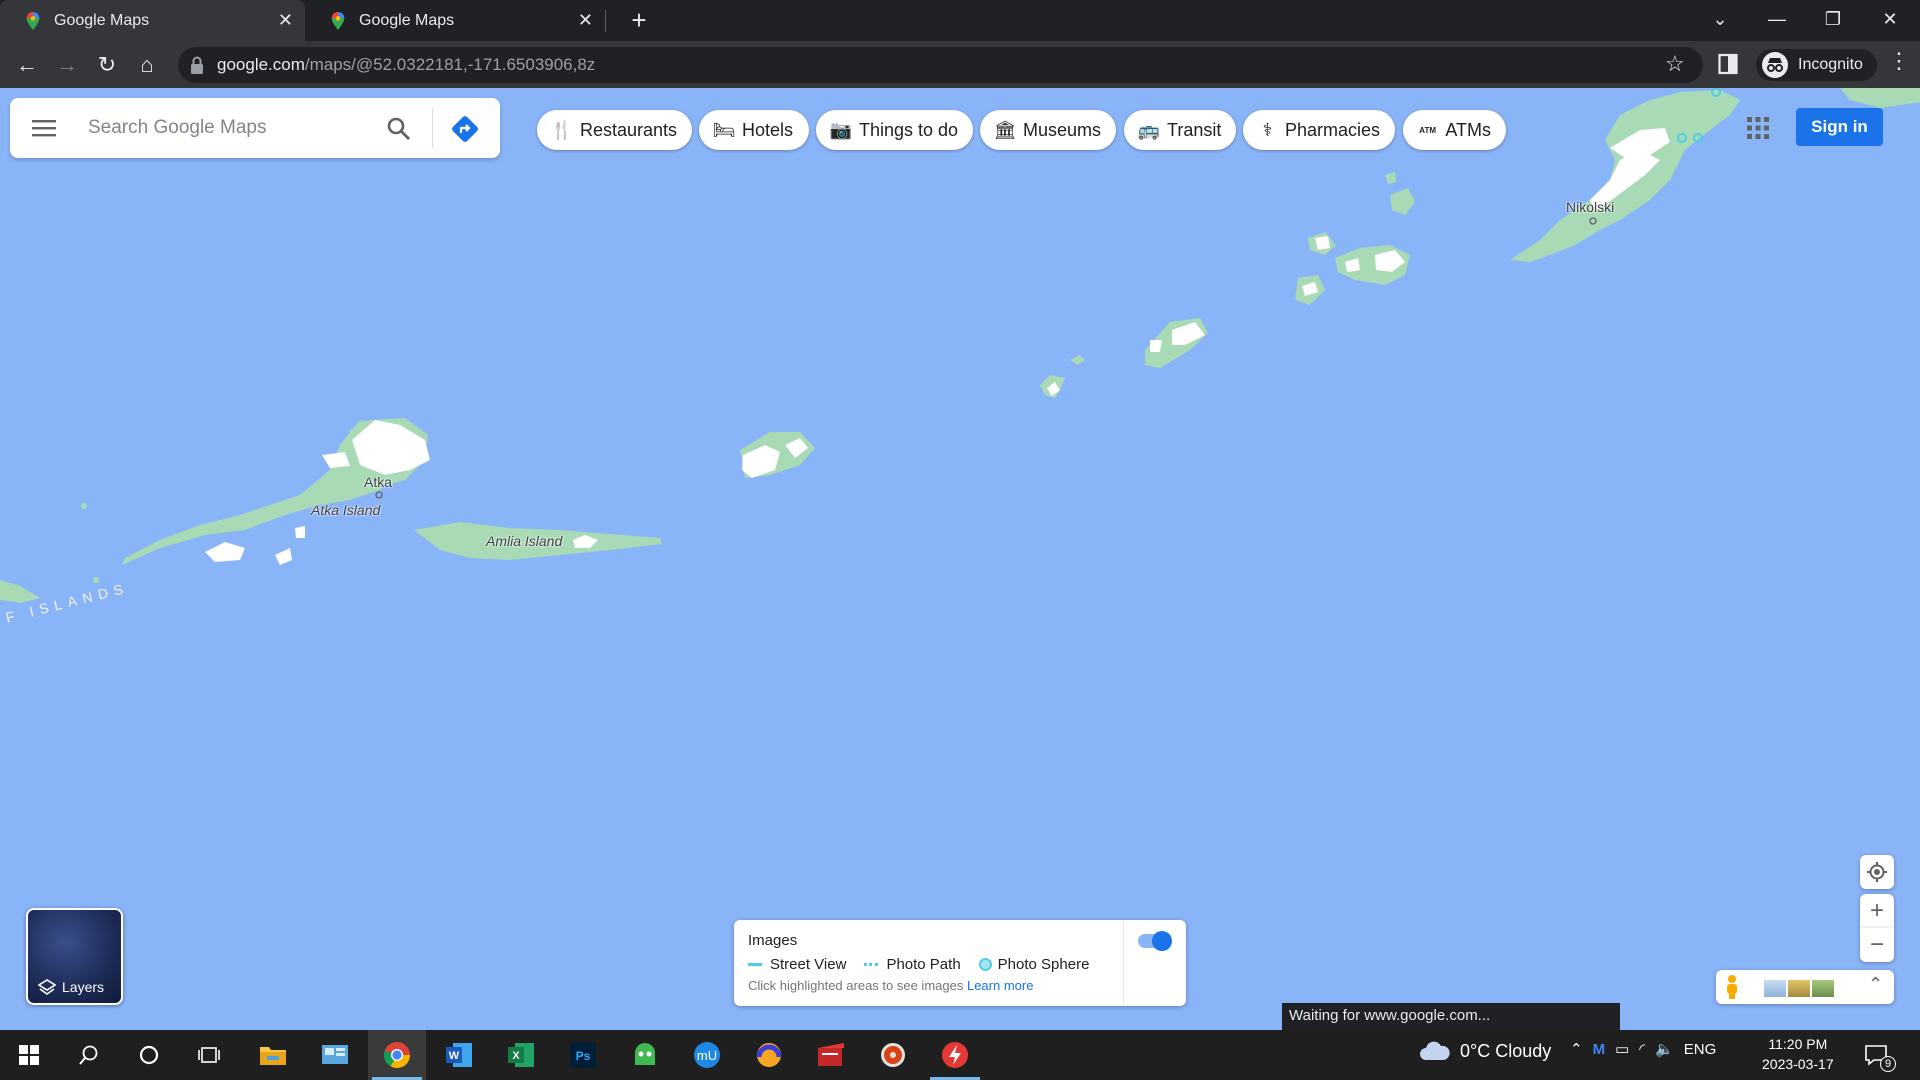 The height and width of the screenshot is (1080, 1920). What do you see at coordinates (273, 1055) in the screenshot?
I see `file-explorer-icon` at bounding box center [273, 1055].